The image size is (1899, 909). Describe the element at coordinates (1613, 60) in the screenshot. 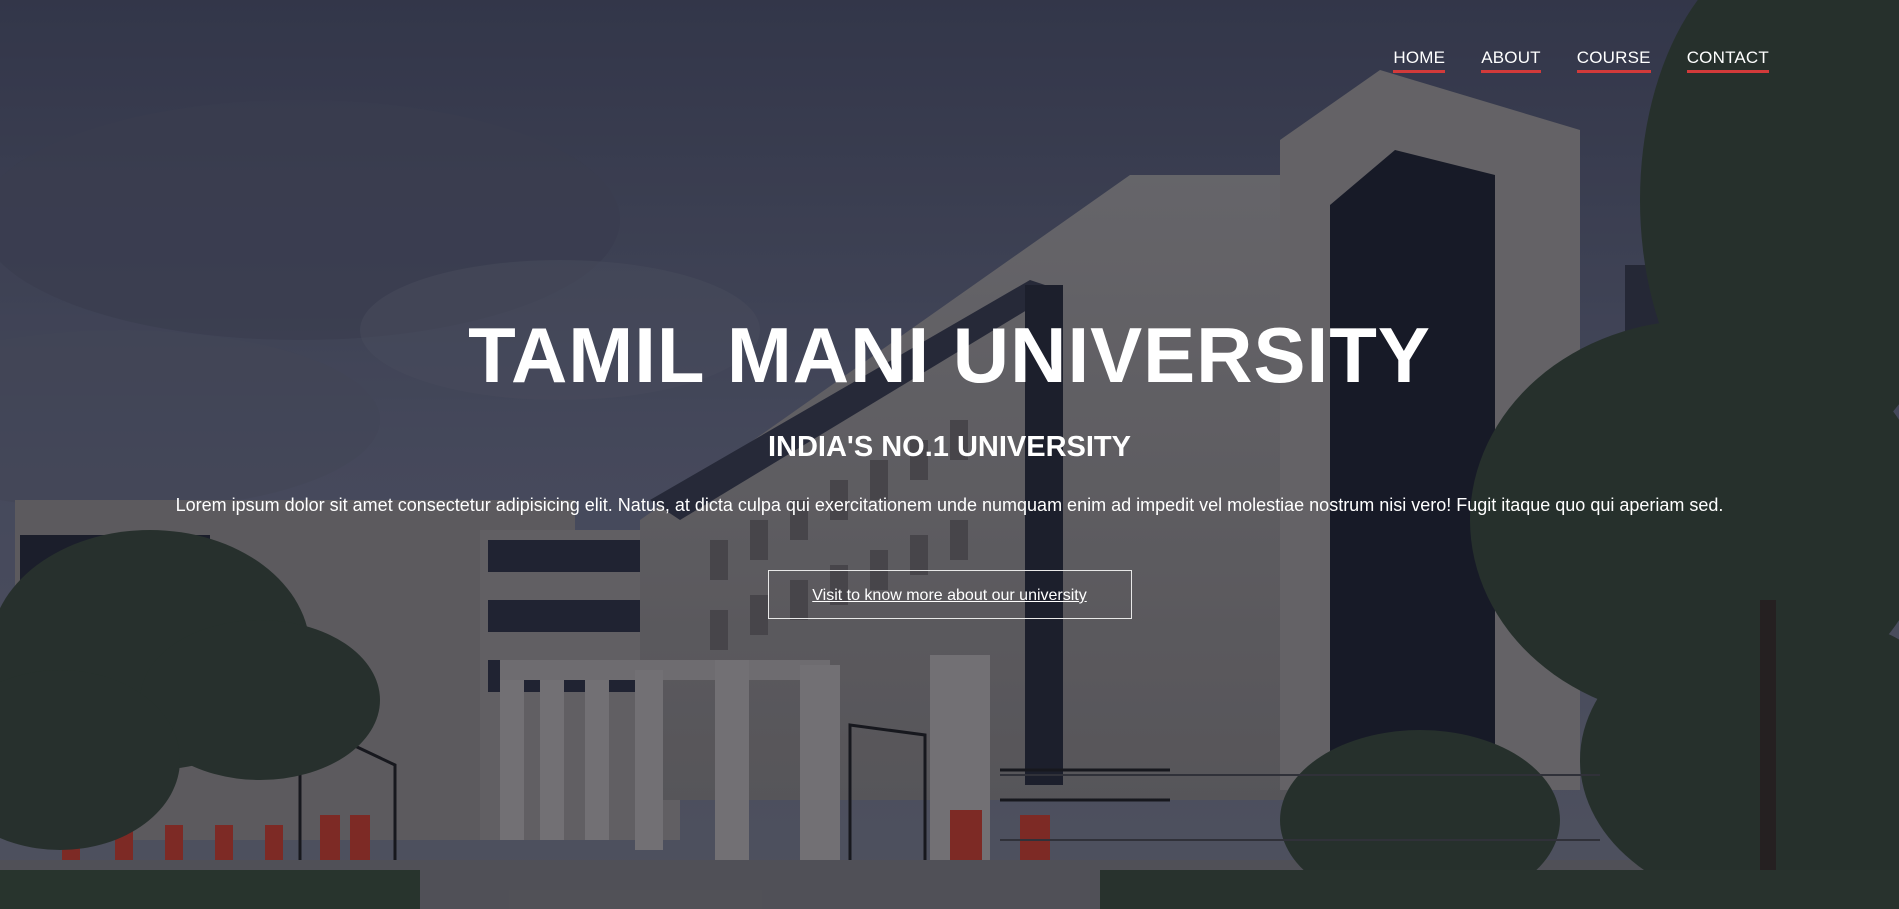

I see `nav-link-course: COURSE` at that location.